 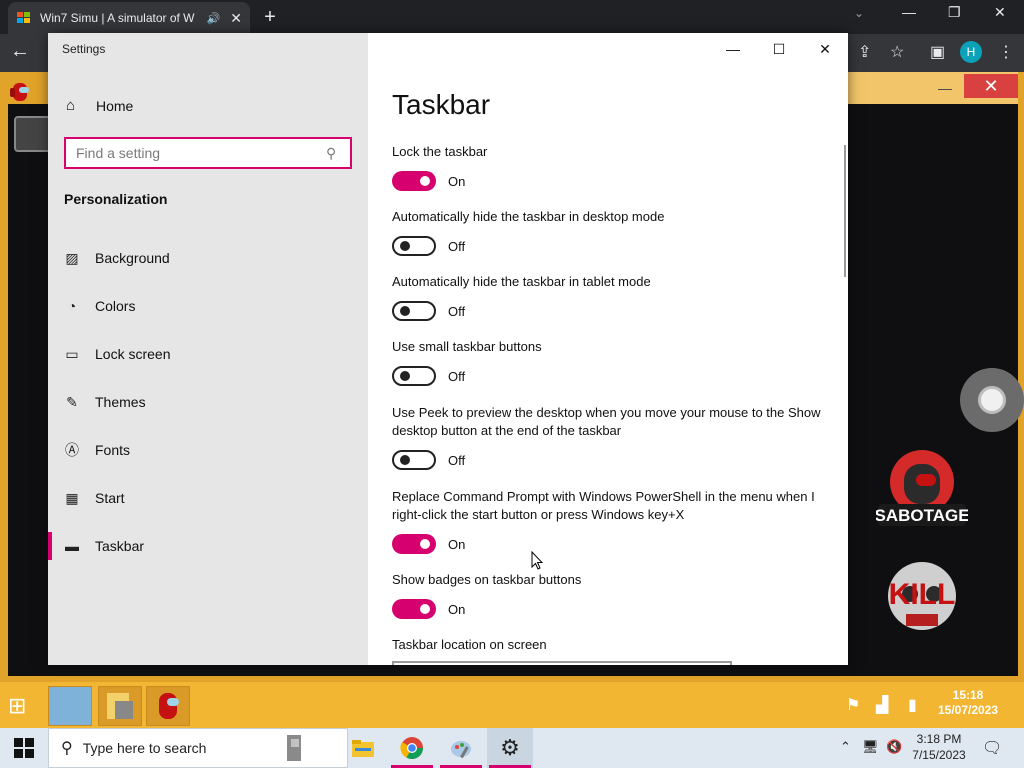 I want to click on gear-icon: ⚙, so click(x=510, y=747).